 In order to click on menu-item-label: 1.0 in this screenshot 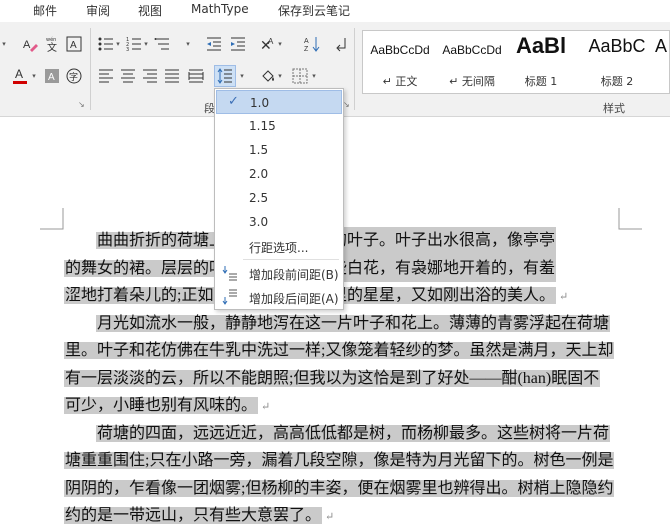, I will do `click(260, 103)`.